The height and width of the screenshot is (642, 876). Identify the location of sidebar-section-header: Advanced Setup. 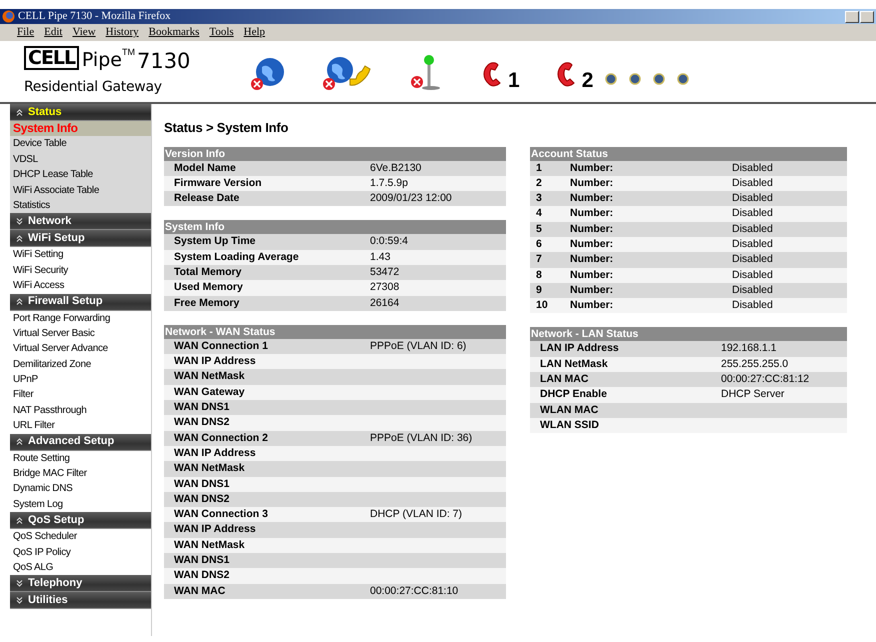
(80, 442).